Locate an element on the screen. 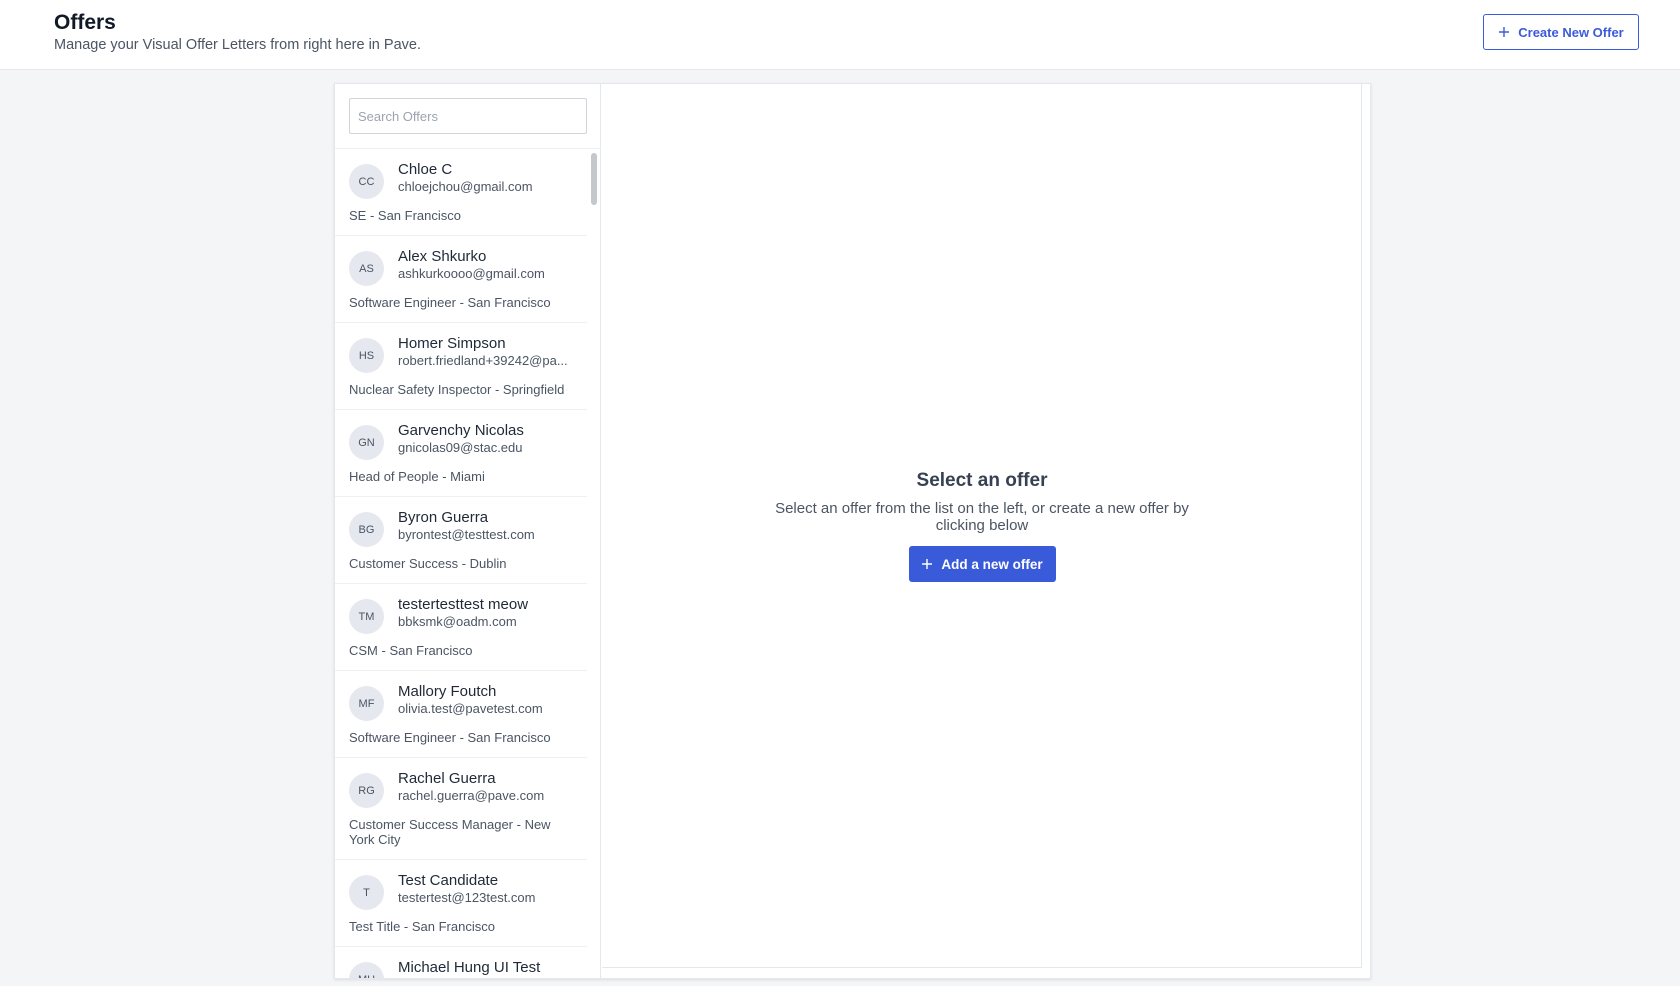 The width and height of the screenshot is (1680, 986). candidate-email: byrontest@testtest.com is located at coordinates (466, 534).